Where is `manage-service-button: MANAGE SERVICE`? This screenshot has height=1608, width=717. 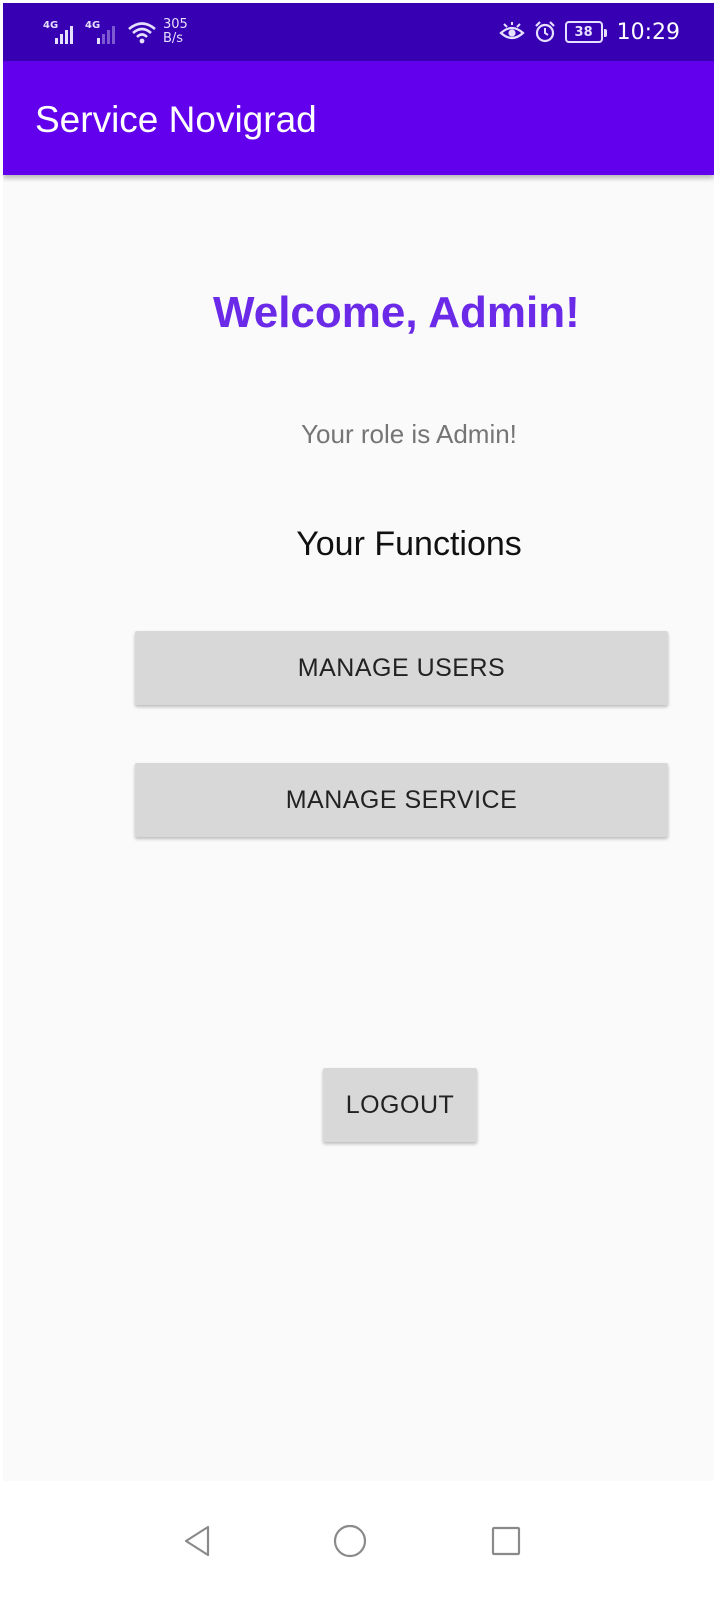
manage-service-button: MANAGE SERVICE is located at coordinates (401, 800).